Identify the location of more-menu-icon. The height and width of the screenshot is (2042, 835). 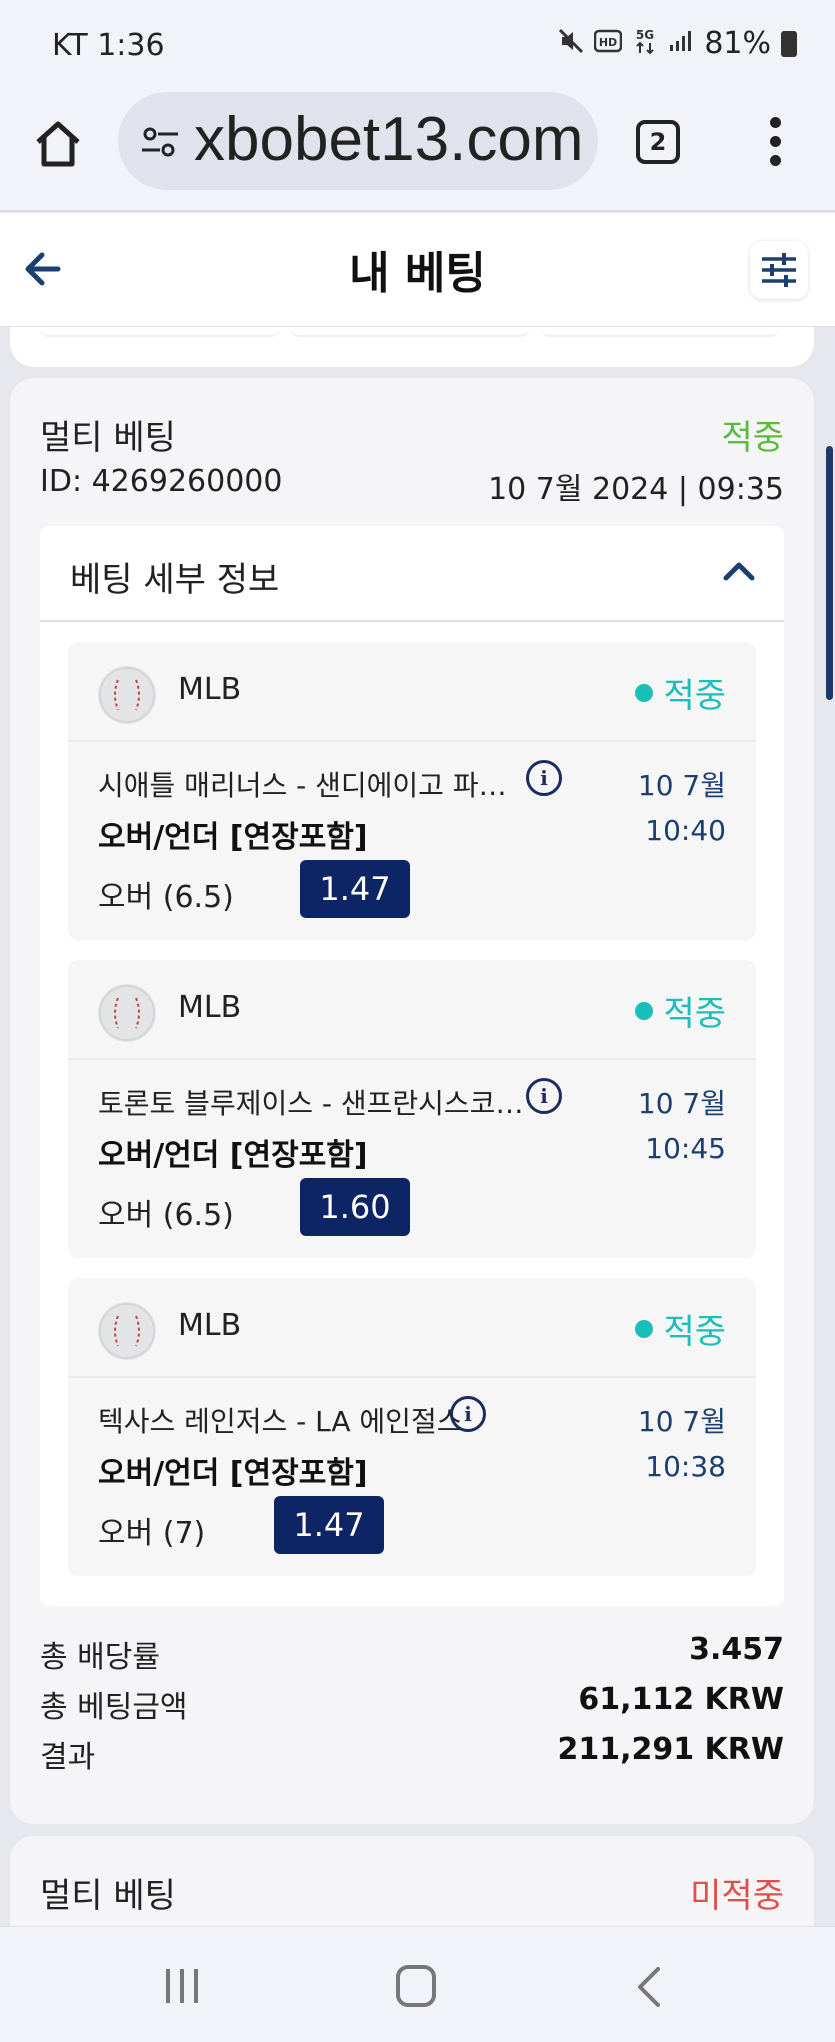
(775, 144).